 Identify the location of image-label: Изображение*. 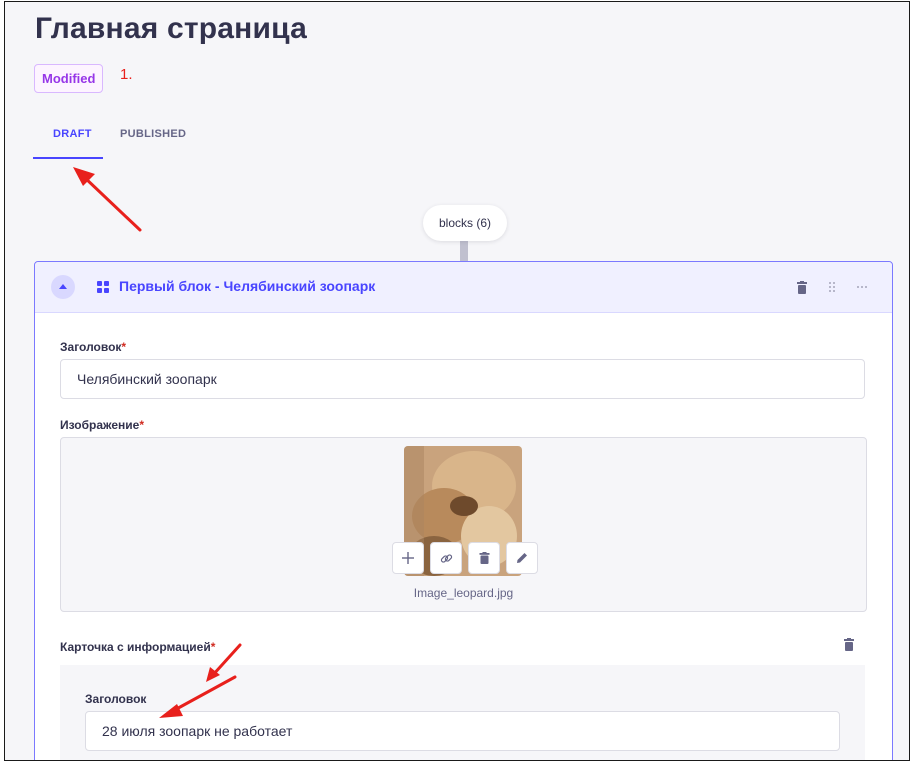
(102, 425).